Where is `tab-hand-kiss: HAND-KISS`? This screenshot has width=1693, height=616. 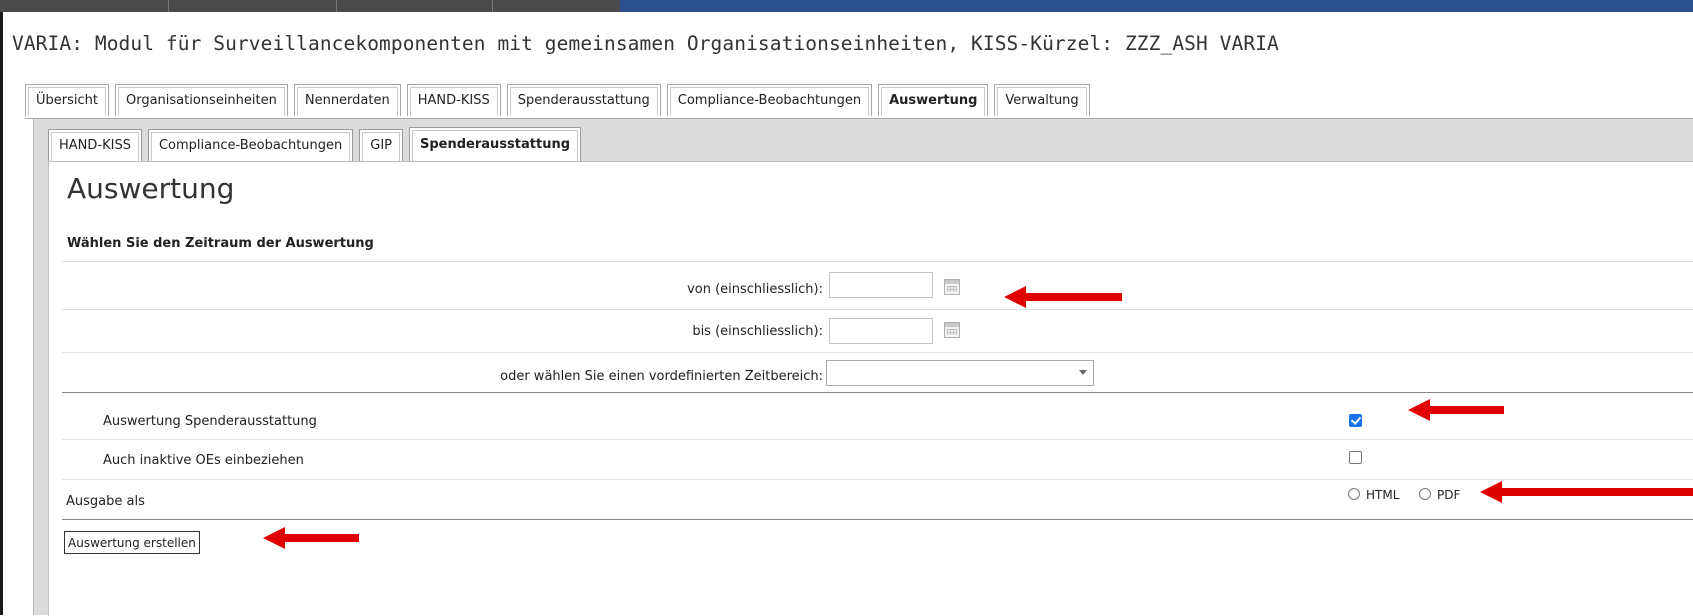 tab-hand-kiss: HAND-KISS is located at coordinates (453, 100).